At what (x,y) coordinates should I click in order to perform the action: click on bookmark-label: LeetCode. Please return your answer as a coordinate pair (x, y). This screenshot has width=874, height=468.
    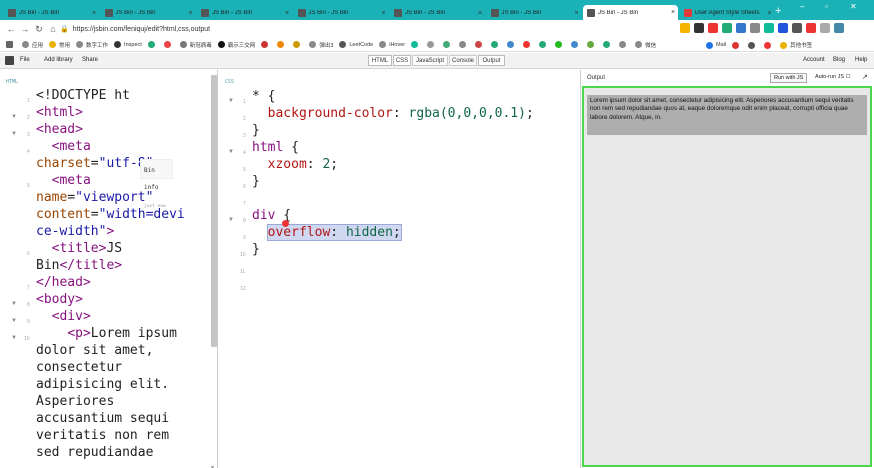
    Looking at the image, I should click on (361, 44).